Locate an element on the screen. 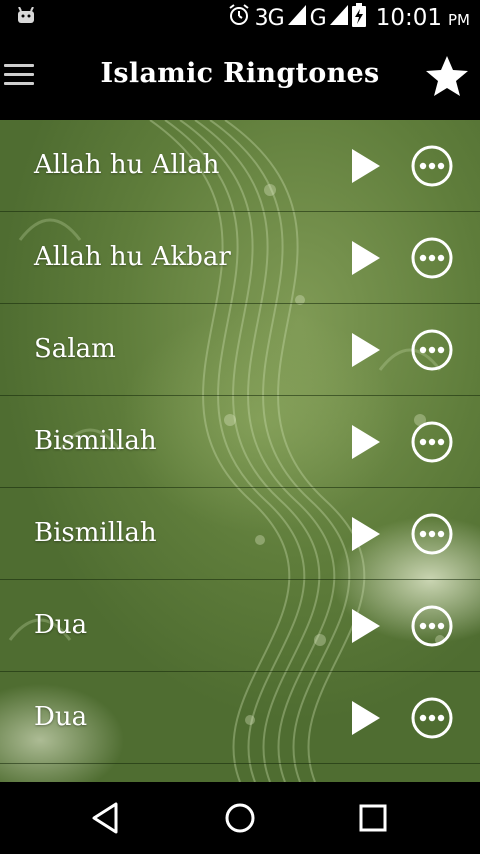 The image size is (480, 854). star-icon is located at coordinates (447, 77).